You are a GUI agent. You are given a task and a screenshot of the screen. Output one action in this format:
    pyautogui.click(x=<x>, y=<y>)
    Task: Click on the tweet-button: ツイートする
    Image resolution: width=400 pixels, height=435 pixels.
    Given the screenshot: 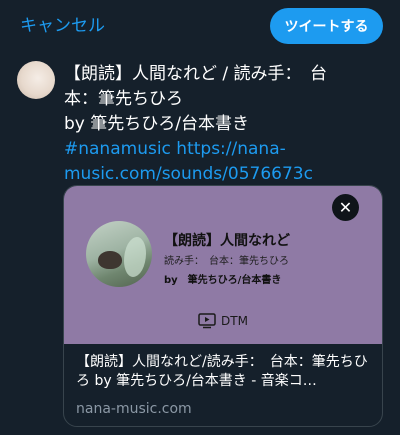 What is the action you would take?
    pyautogui.click(x=326, y=26)
    